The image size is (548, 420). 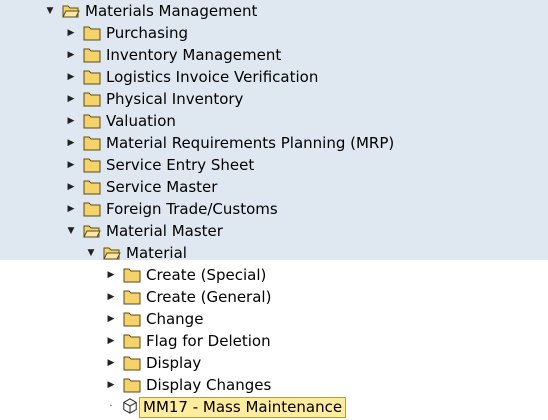 What do you see at coordinates (250, 143) in the screenshot?
I see `tree-node-label: Material Requirements Planning (MRP)` at bounding box center [250, 143].